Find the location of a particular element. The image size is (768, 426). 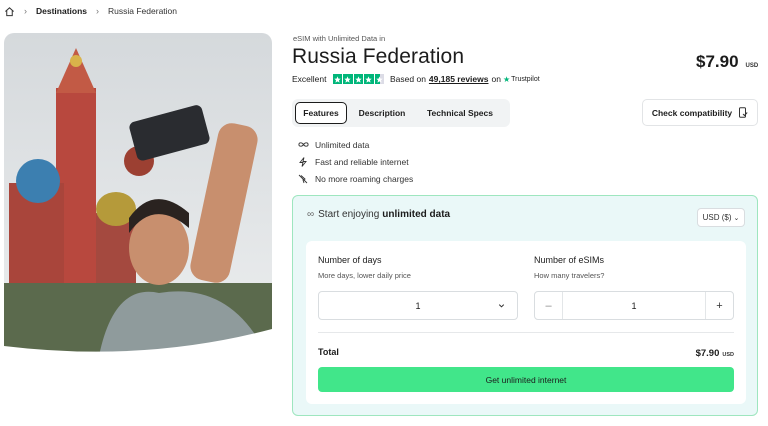

days-select: 1 is located at coordinates (418, 305).